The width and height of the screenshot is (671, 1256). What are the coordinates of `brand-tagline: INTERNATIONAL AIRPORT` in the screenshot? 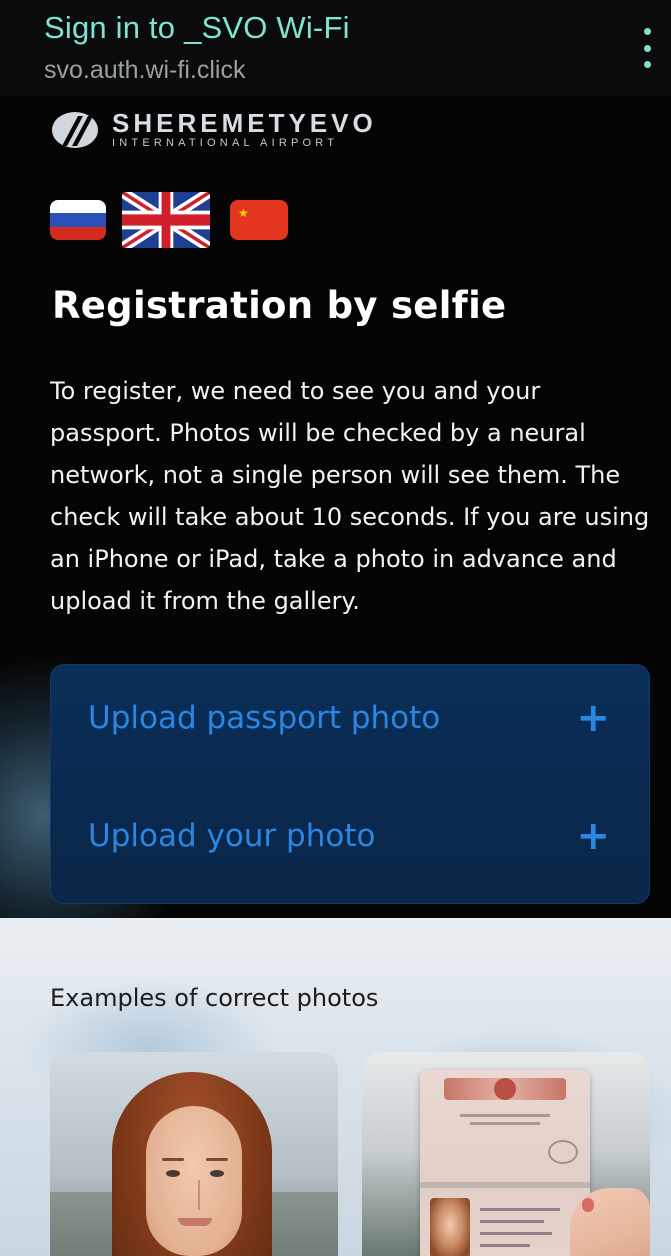 It's located at (225, 143).